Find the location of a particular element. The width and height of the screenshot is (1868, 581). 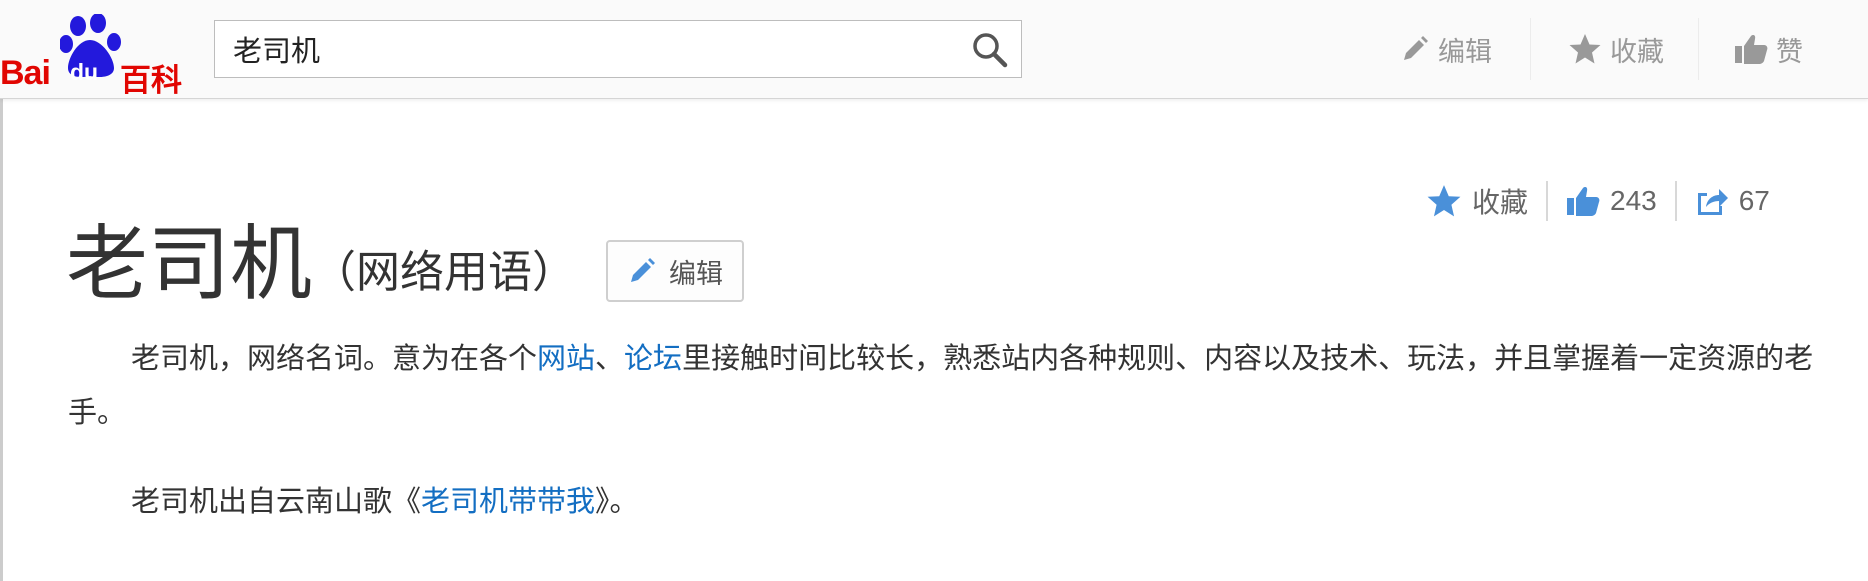

likes-count: 243 is located at coordinates (1633, 200).